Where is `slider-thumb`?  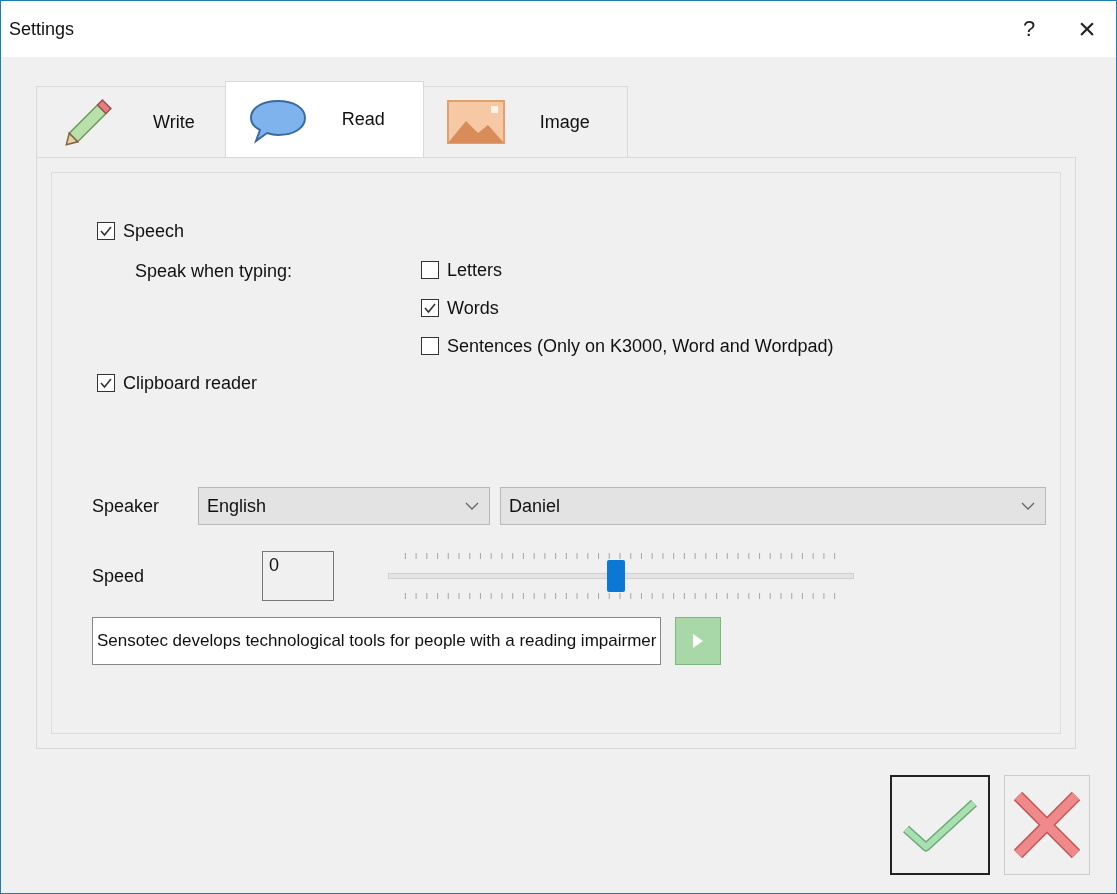
slider-thumb is located at coordinates (616, 576).